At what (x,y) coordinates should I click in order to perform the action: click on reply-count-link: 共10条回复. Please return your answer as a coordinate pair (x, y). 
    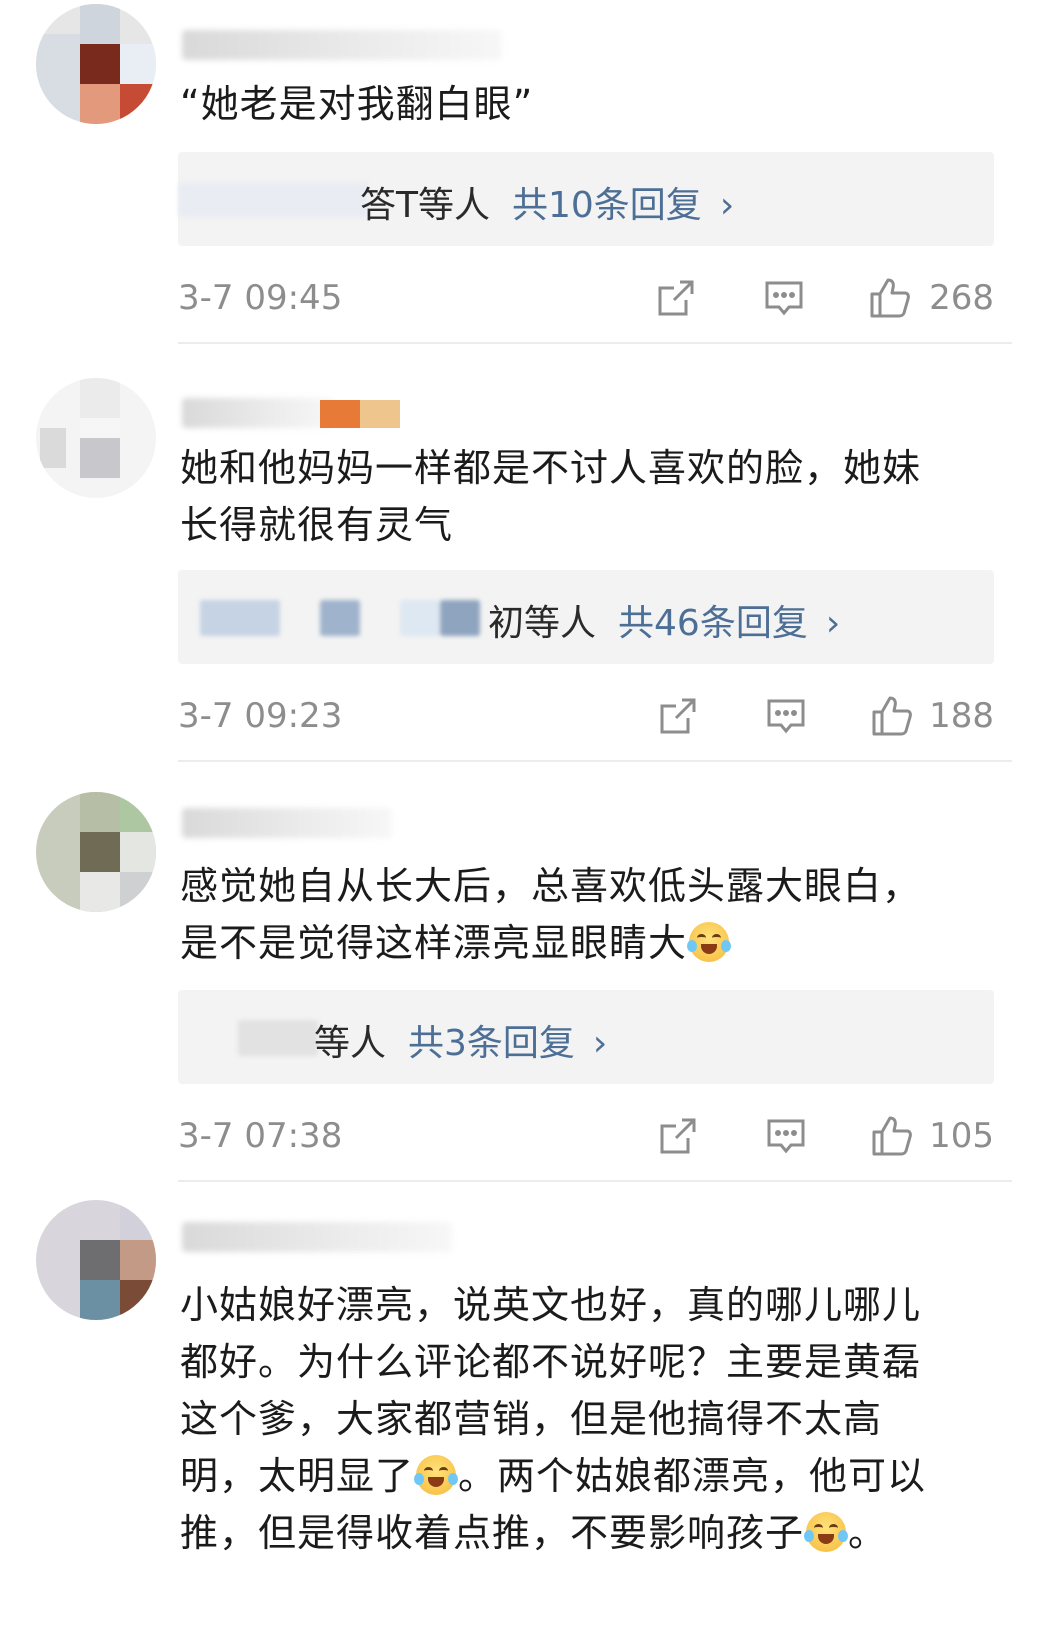
    Looking at the image, I should click on (607, 205).